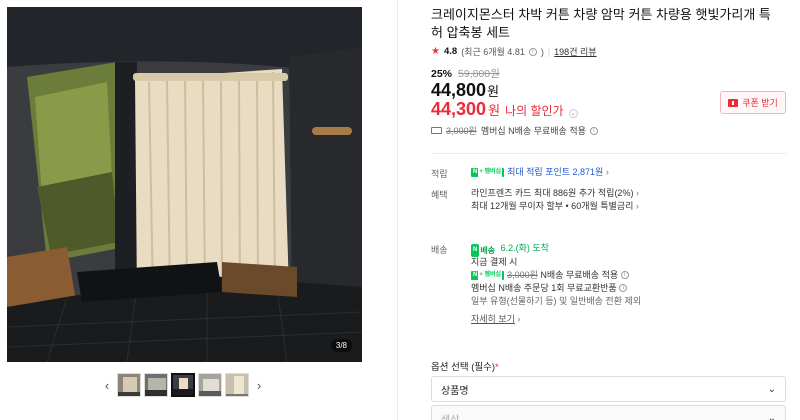 This screenshot has height=420, width=800. I want to click on pay-today-text: 지금 결제 시, so click(494, 261).